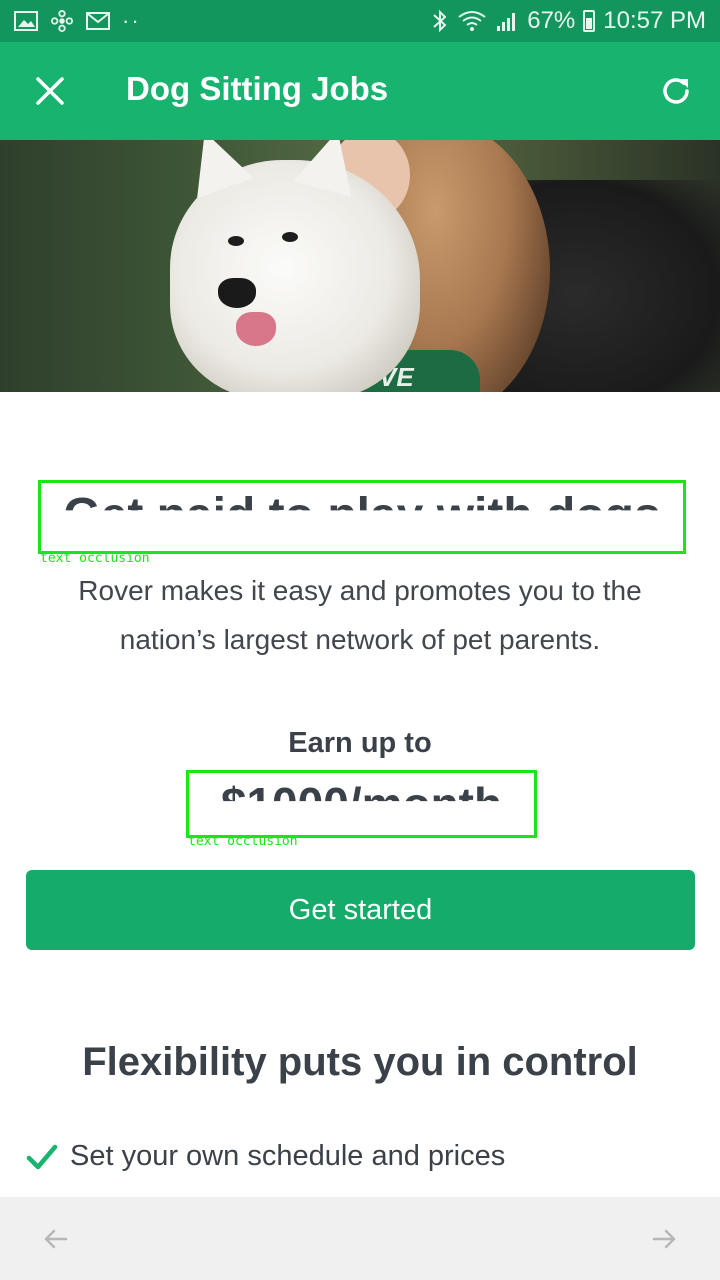  What do you see at coordinates (288, 1156) in the screenshot?
I see `list-item-label: Set your own schedule and prices` at bounding box center [288, 1156].